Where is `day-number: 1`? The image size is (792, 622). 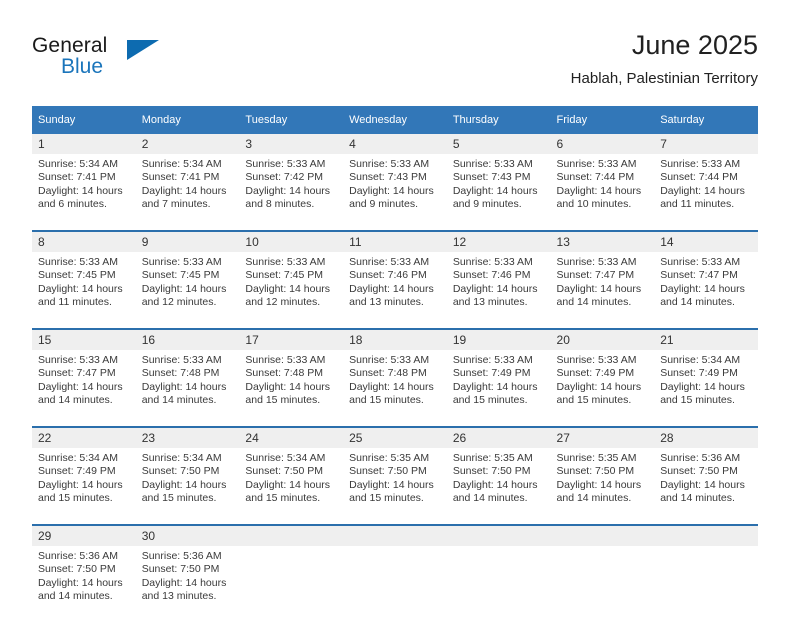
day-number: 1 is located at coordinates (84, 144).